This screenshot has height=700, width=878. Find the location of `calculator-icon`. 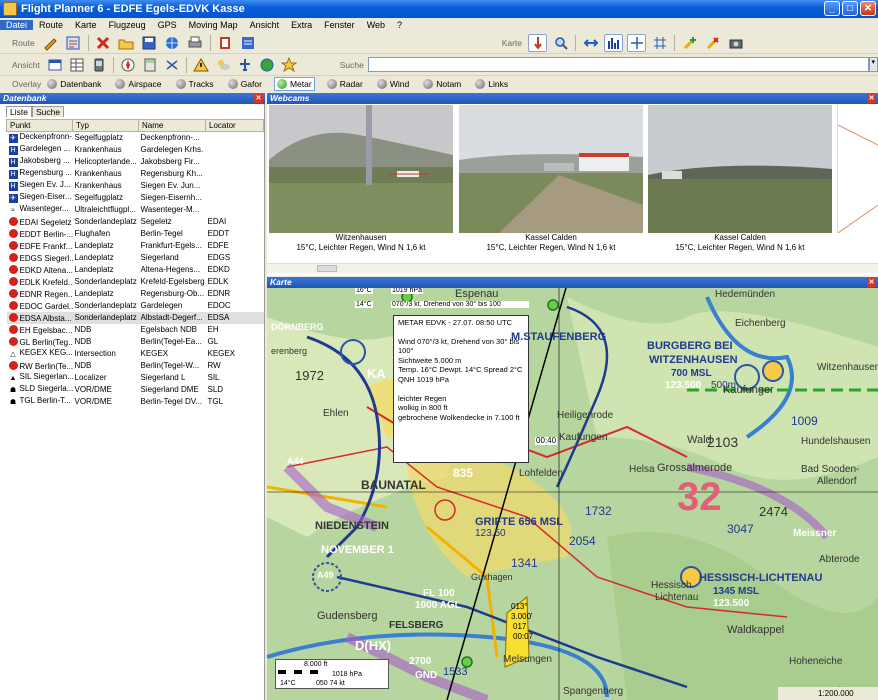

calculator-icon is located at coordinates (150, 65).